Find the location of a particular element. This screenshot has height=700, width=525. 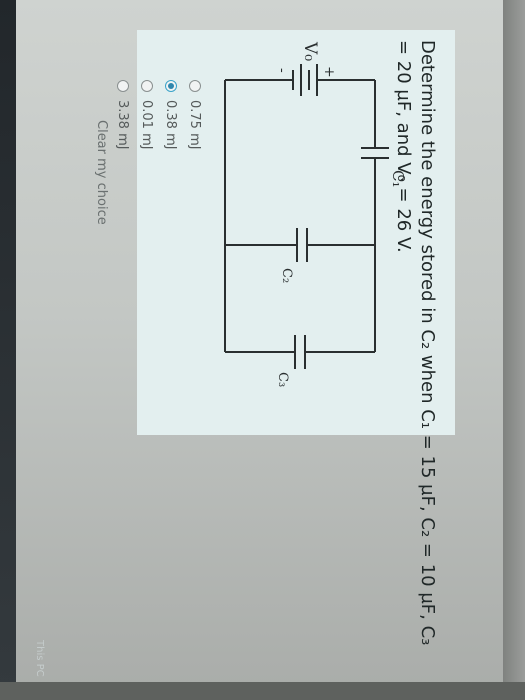

option-3: 0.01 mJ is located at coordinates (147, 115).